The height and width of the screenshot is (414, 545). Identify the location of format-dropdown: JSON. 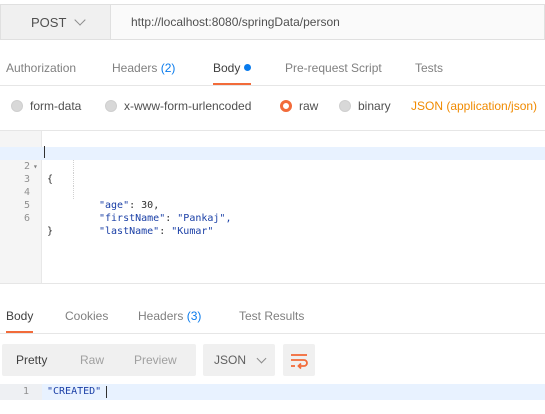
(239, 360).